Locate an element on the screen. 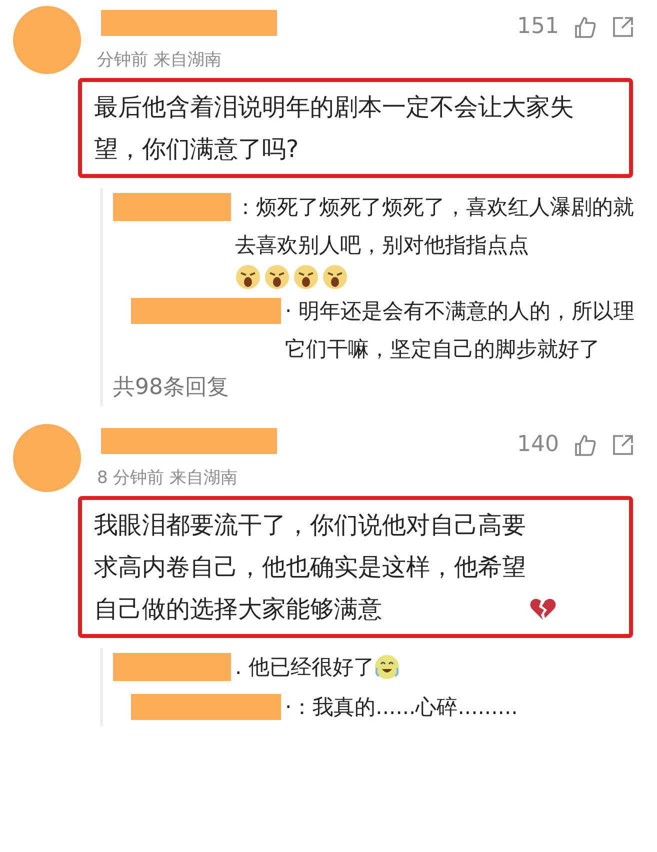  like-count: 151 is located at coordinates (538, 27).